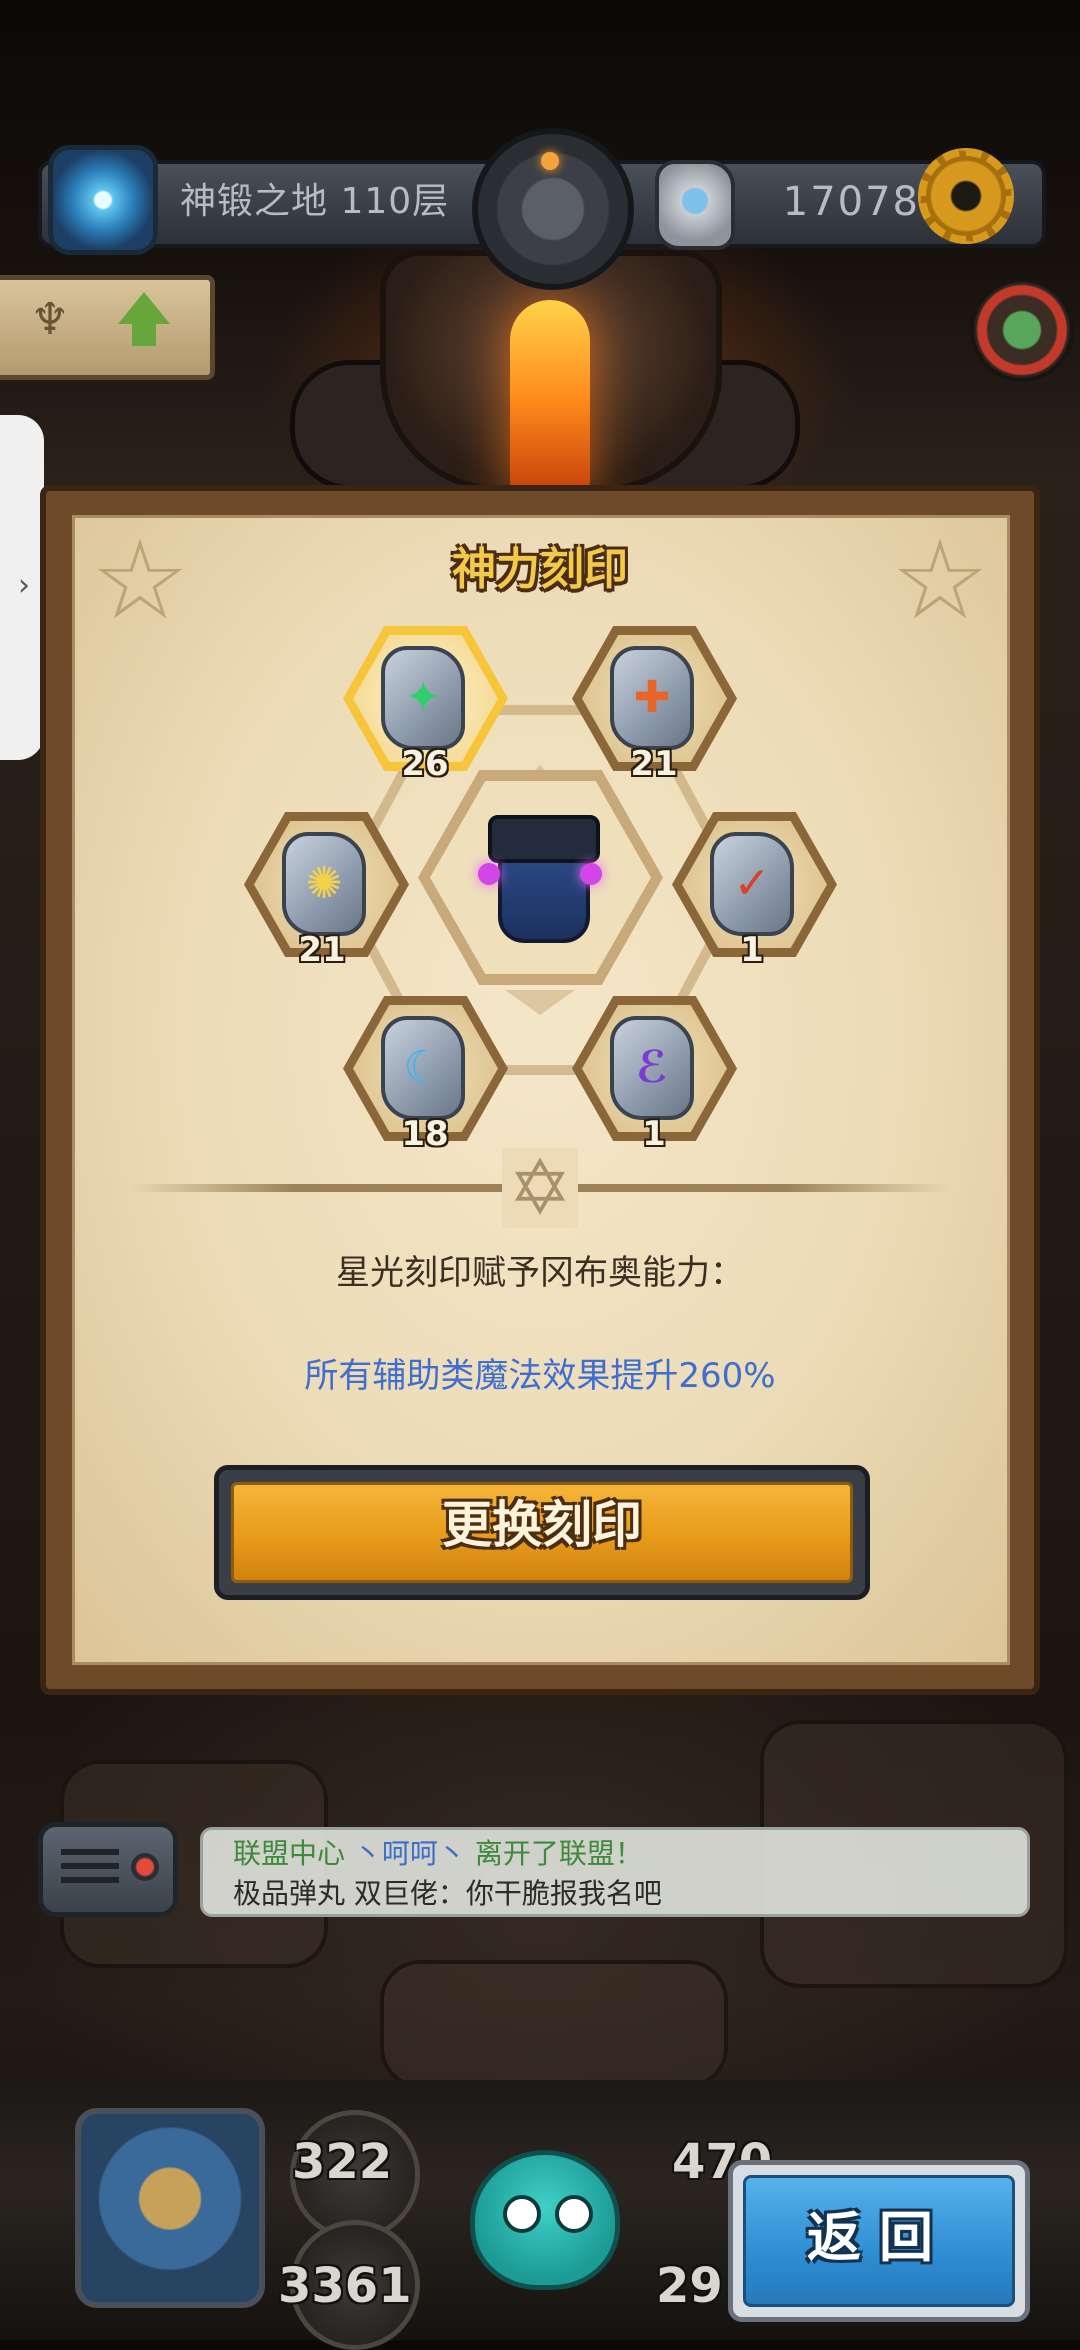 The height and width of the screenshot is (2350, 1080). Describe the element at coordinates (550, 400) in the screenshot. I see `molten-metal` at that location.